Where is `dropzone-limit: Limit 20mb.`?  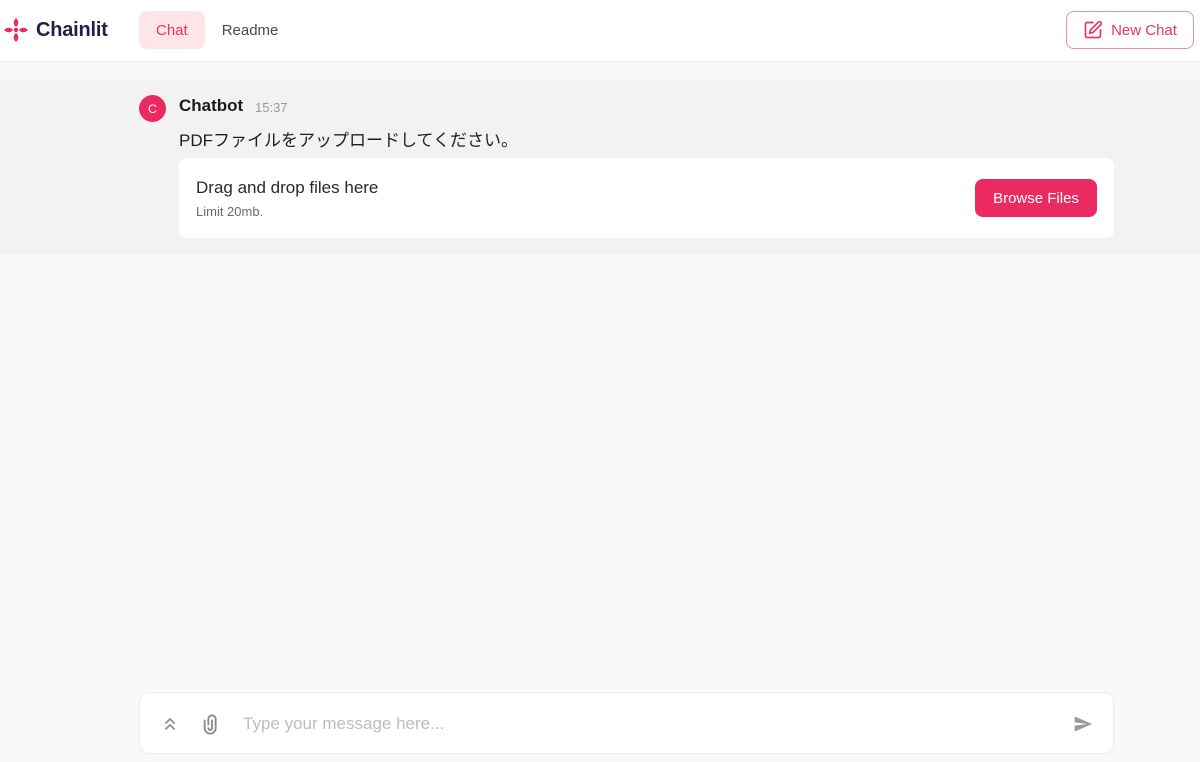
dropzone-limit: Limit 20mb. is located at coordinates (230, 211).